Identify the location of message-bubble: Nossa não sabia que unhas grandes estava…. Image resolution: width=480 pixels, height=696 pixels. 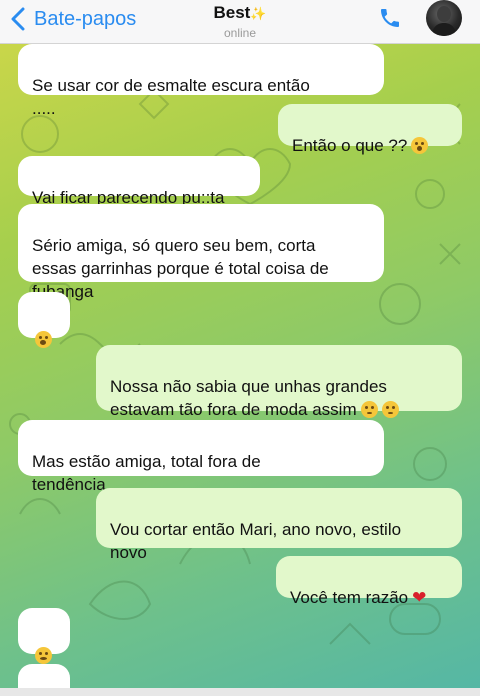
(279, 382).